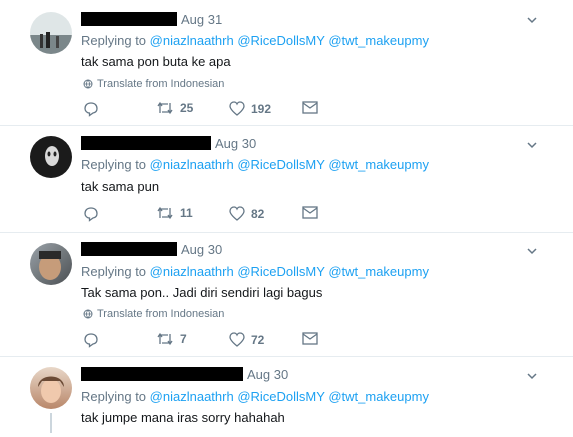 The width and height of the screenshot is (573, 437). I want to click on tweet-text: tak sama pun, so click(120, 186).